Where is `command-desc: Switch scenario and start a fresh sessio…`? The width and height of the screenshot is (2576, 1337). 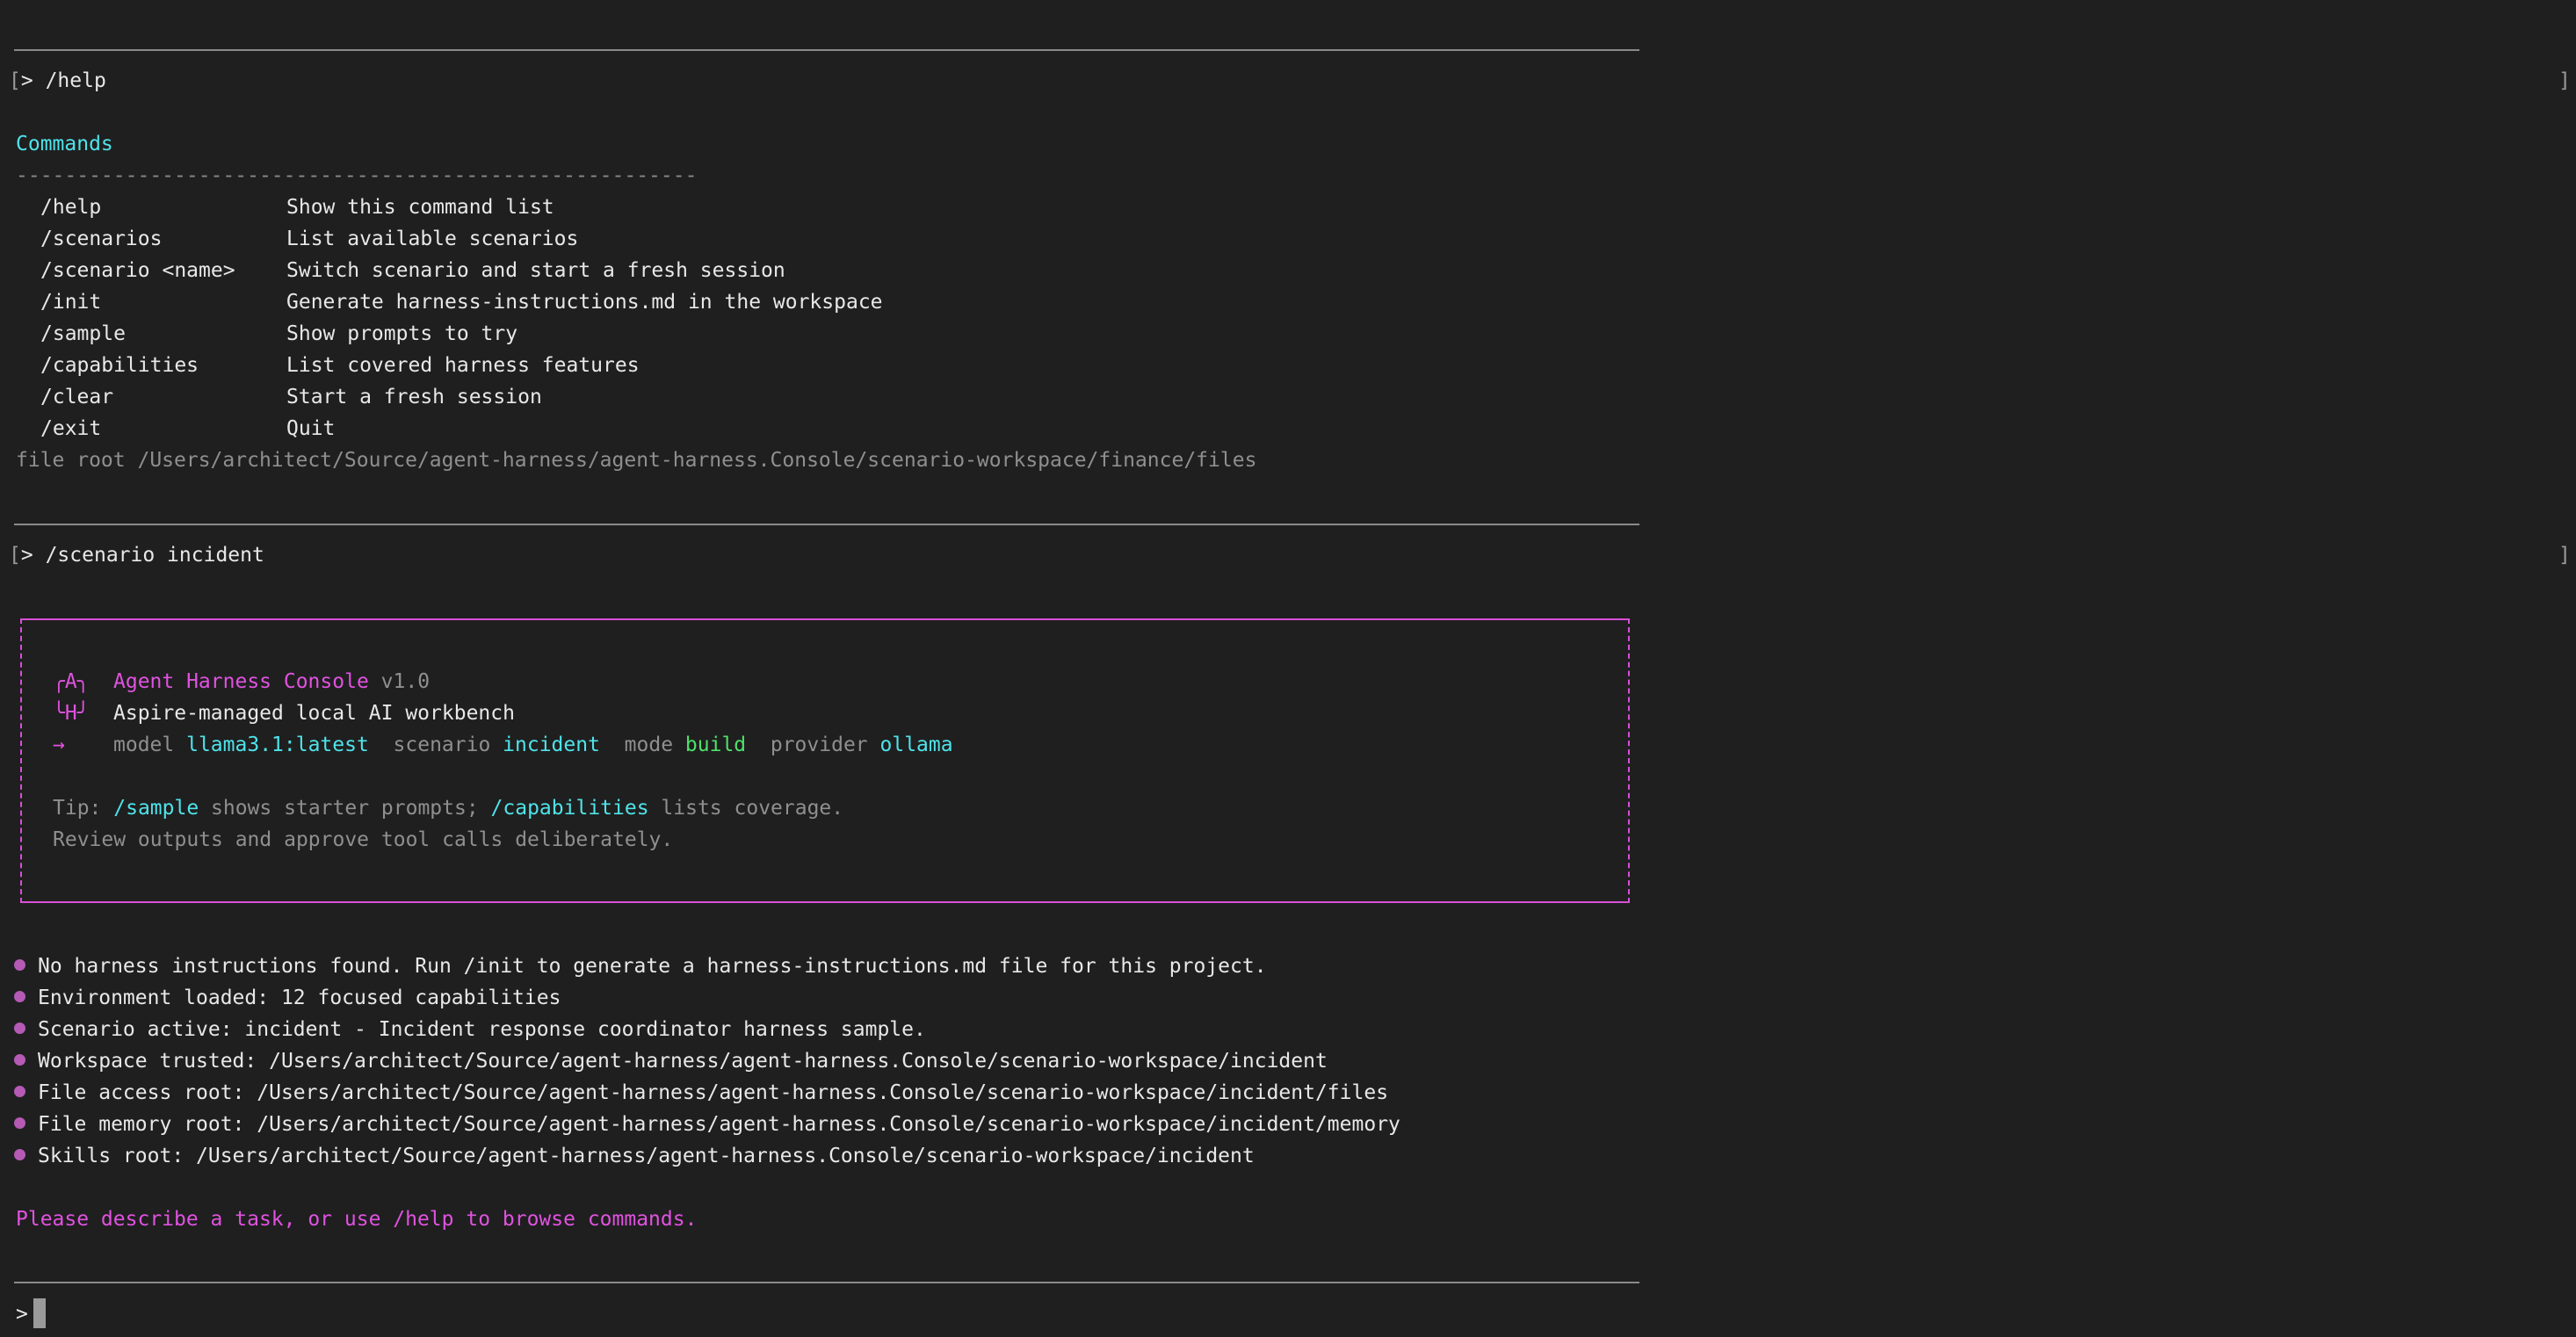 command-desc: Switch scenario and start a fresh sessio… is located at coordinates (535, 270).